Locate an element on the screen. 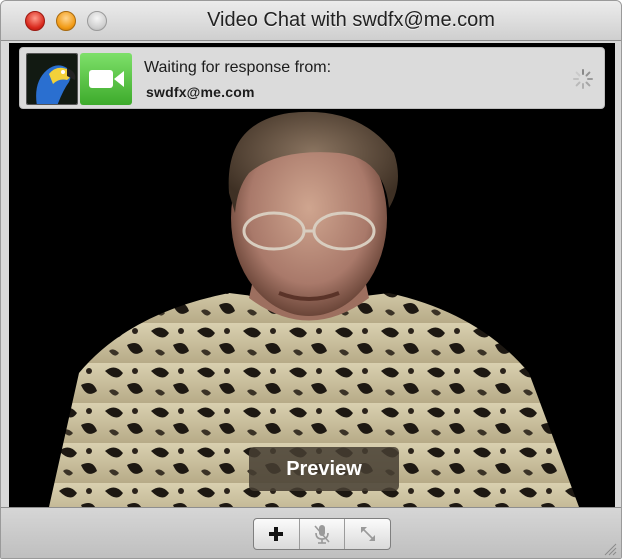 The width and height of the screenshot is (622, 559). bottom-toolbar is located at coordinates (311, 532).